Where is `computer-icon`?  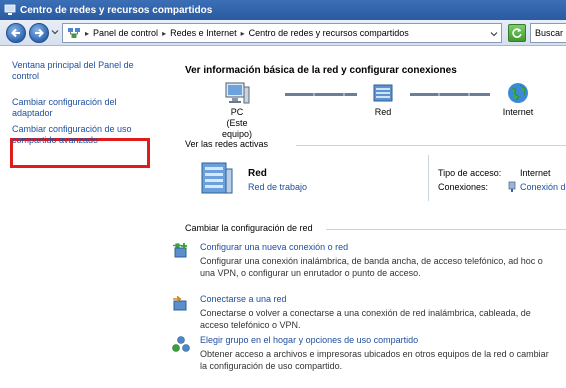 computer-icon is located at coordinates (237, 93).